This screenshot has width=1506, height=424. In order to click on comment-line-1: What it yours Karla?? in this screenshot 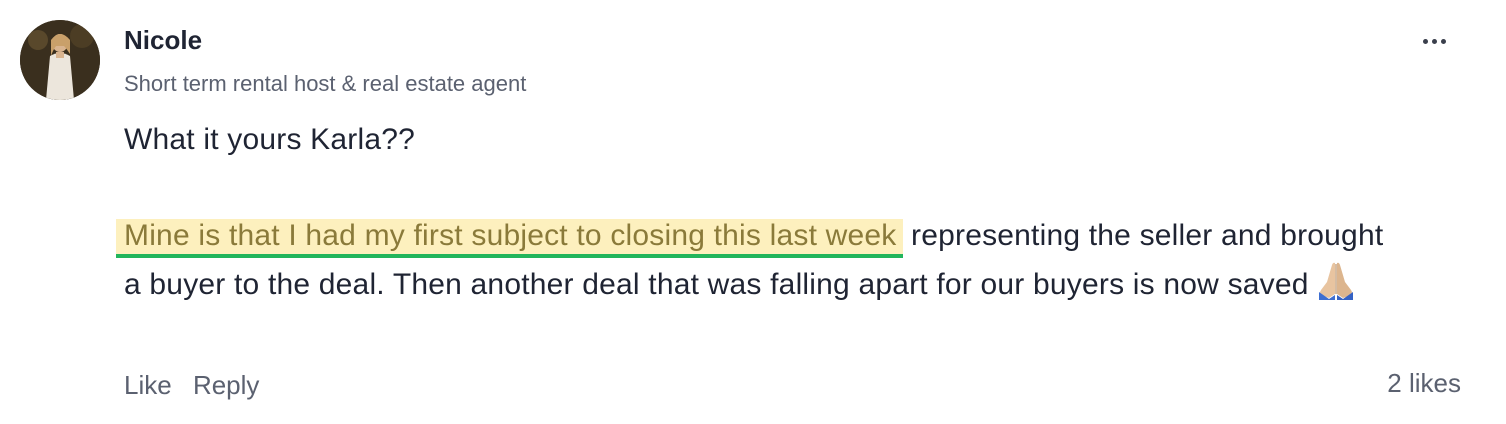, I will do `click(269, 139)`.